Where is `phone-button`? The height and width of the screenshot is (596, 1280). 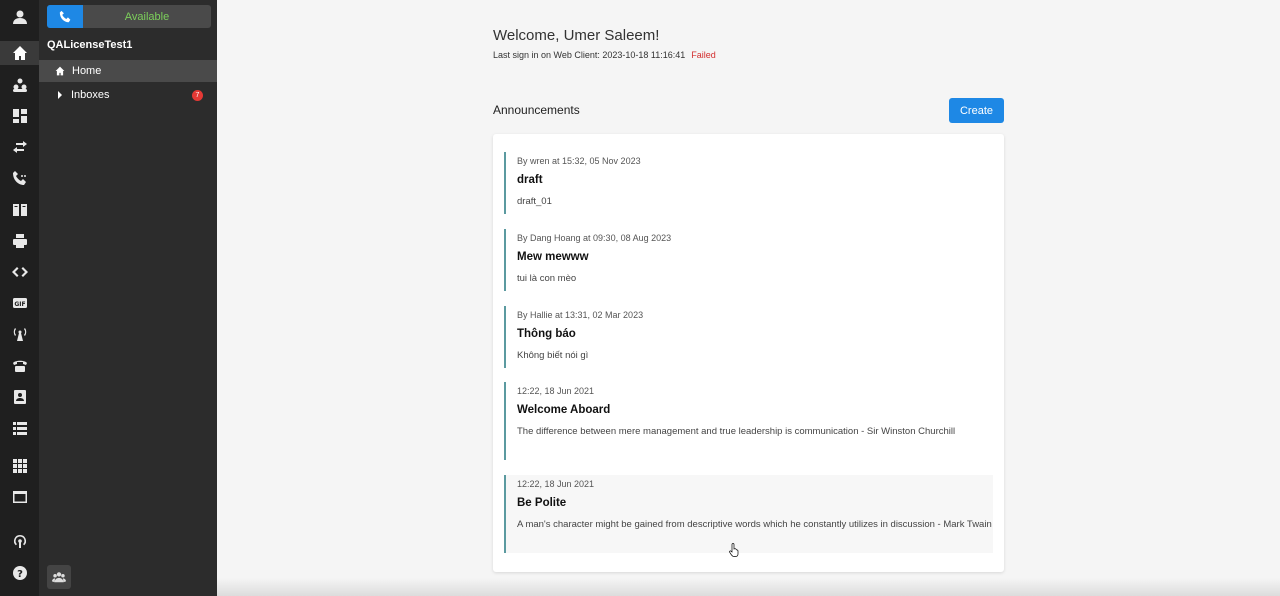 phone-button is located at coordinates (65, 16).